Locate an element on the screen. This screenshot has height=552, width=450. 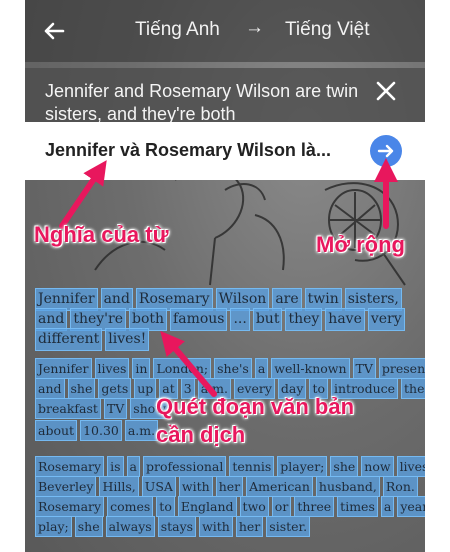
swap-arrow-icon: → is located at coordinates (254, 27).